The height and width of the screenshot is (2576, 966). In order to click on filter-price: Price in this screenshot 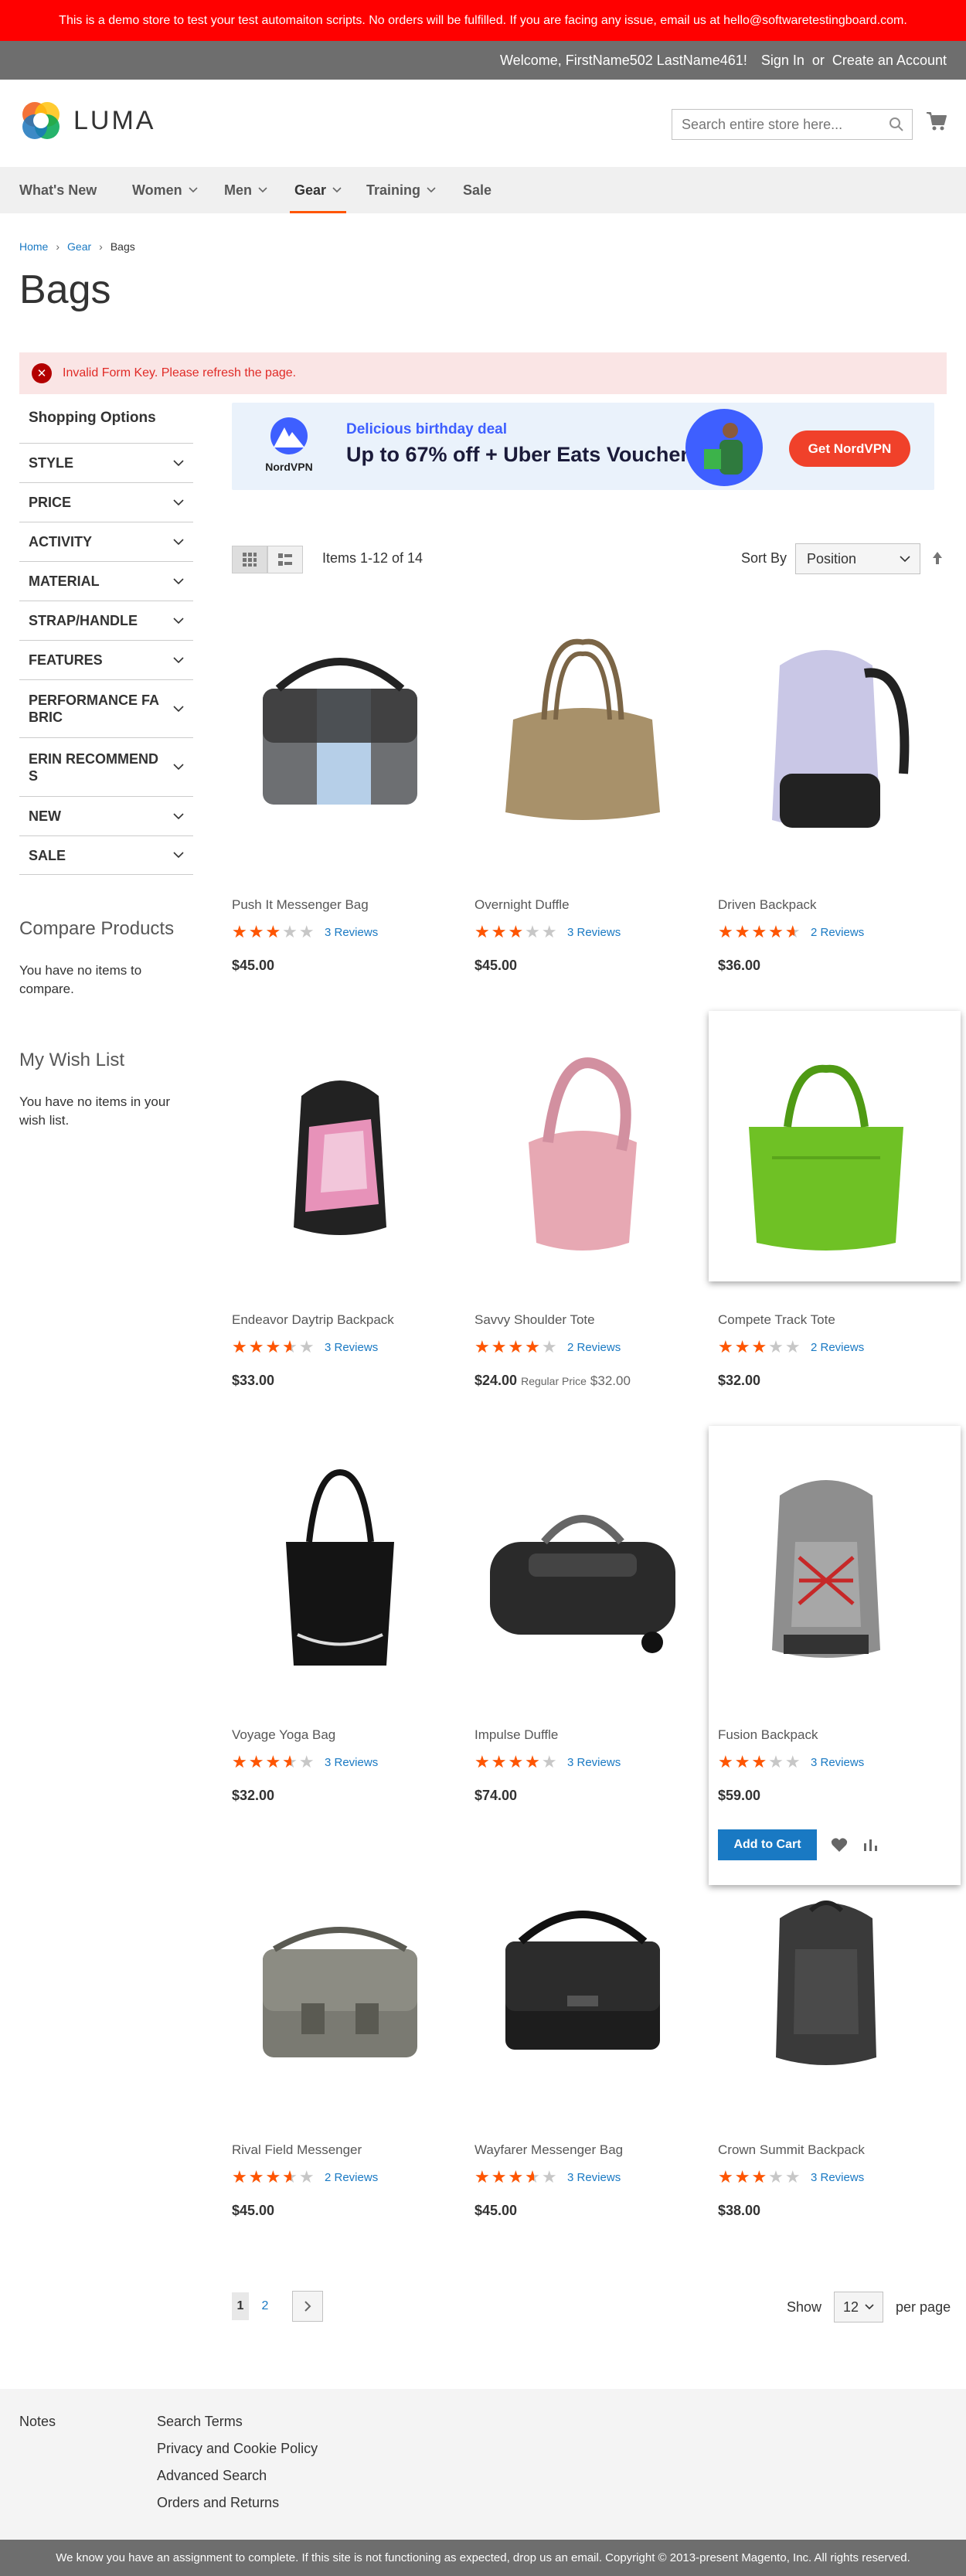, I will do `click(106, 502)`.